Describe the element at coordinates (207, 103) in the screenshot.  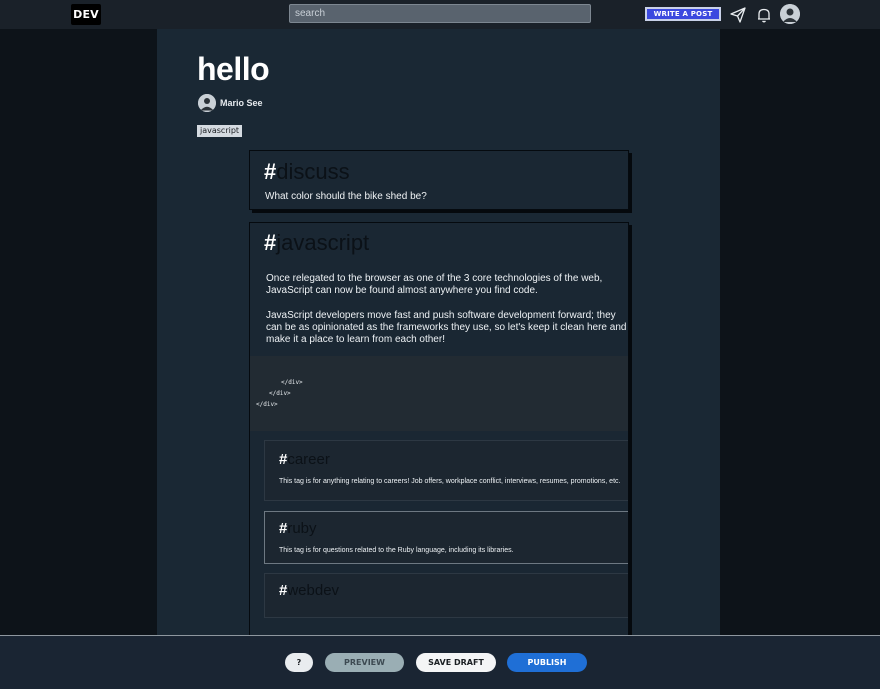
I see `author-avatar` at that location.